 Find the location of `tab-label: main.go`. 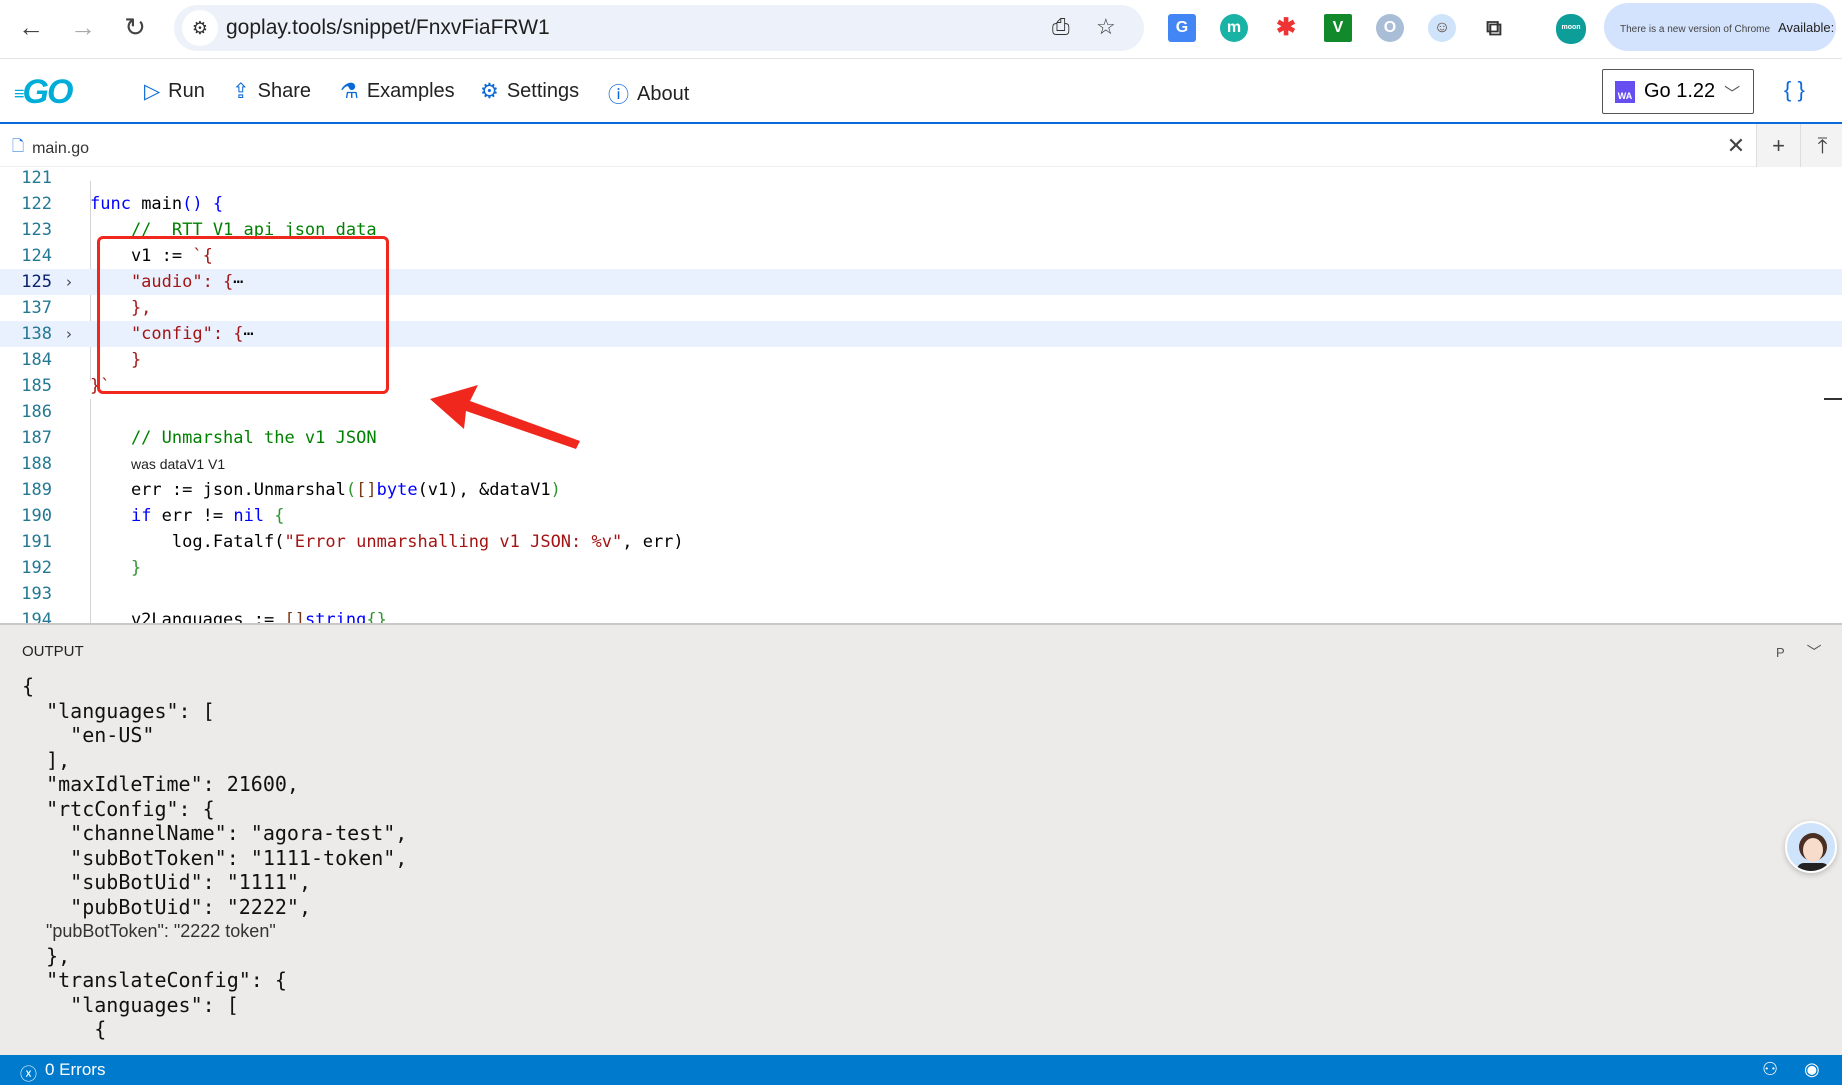

tab-label: main.go is located at coordinates (60, 148).